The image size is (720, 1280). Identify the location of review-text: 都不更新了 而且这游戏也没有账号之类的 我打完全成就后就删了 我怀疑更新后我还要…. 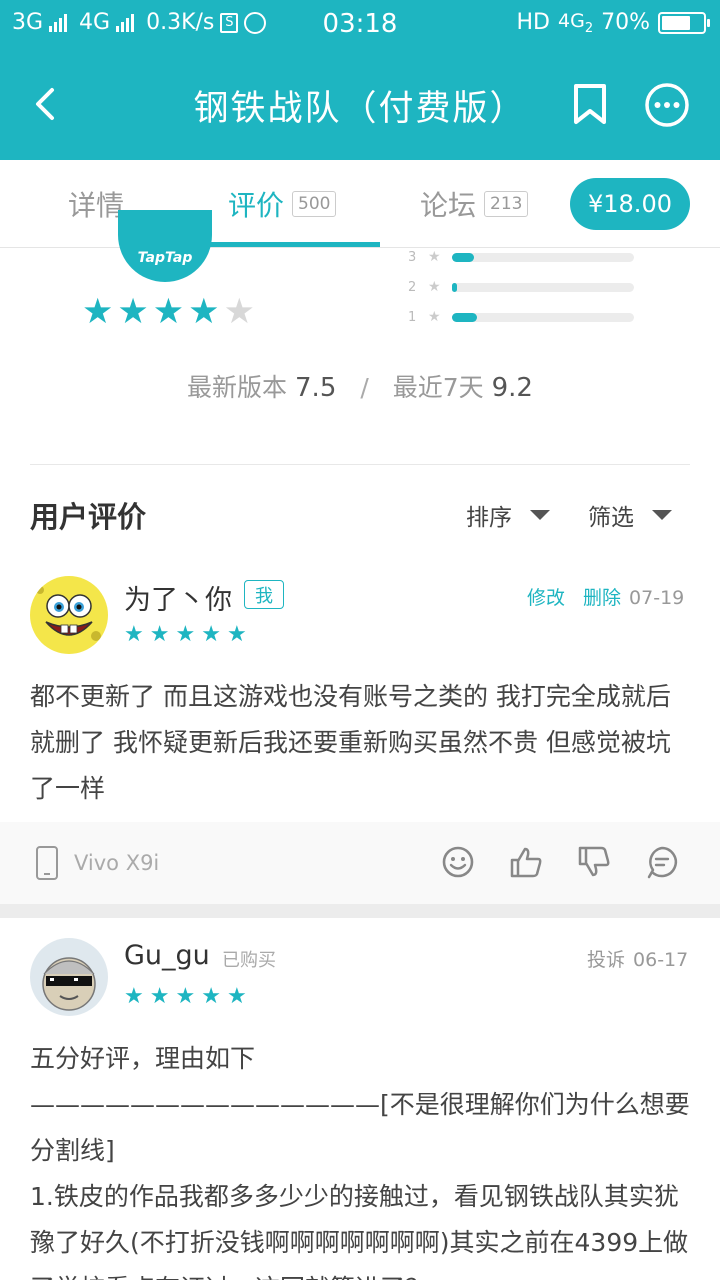
(350, 742).